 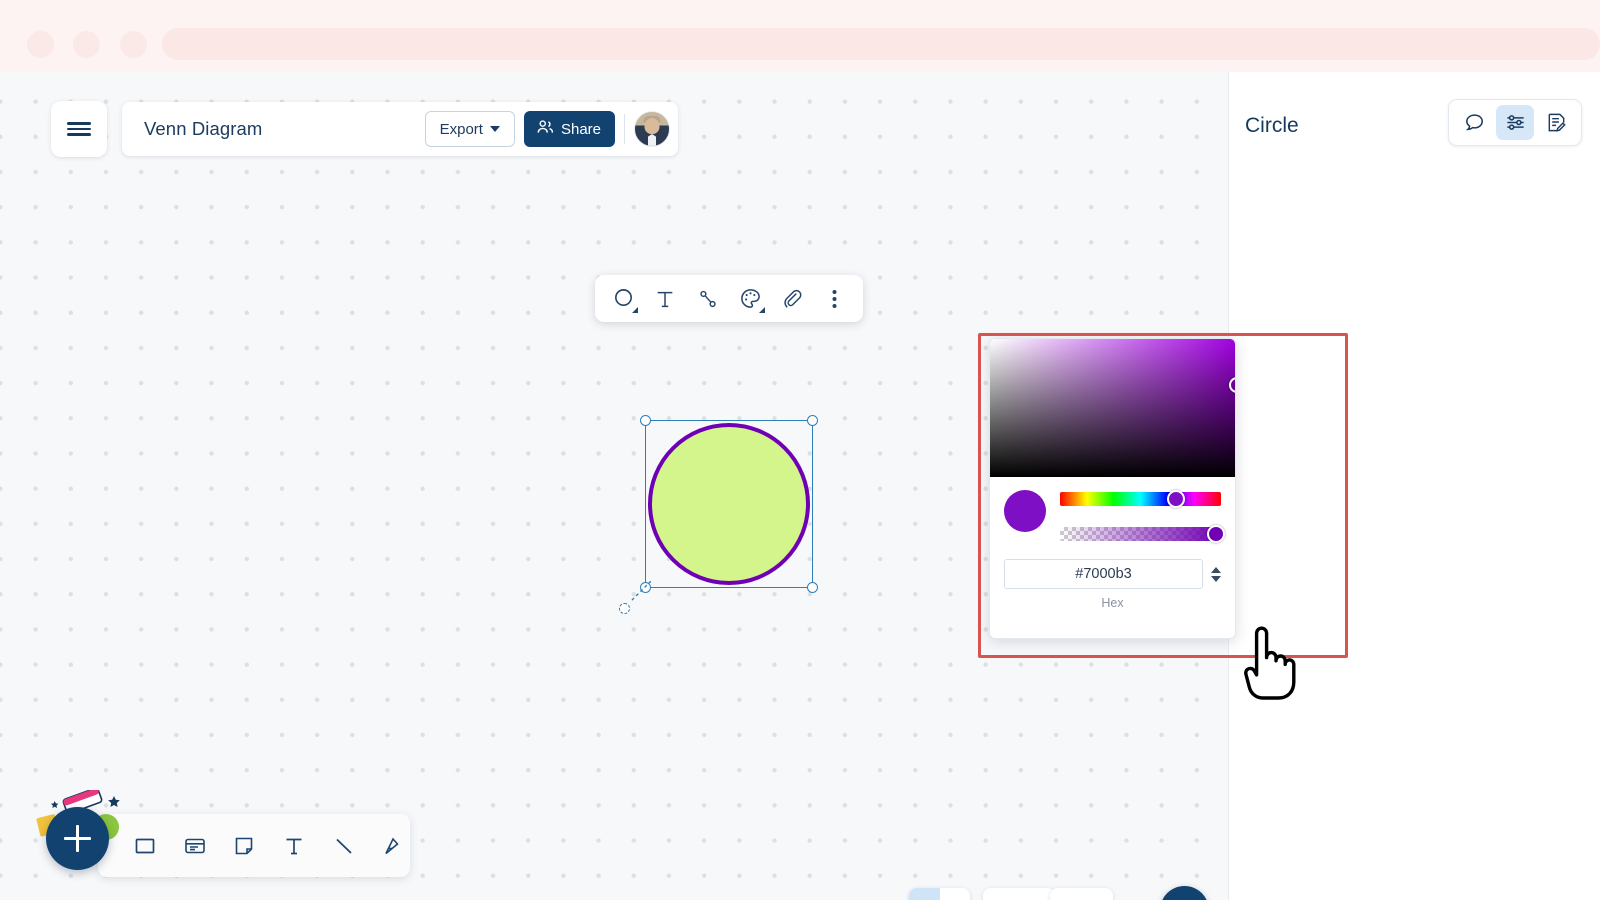 I want to click on pointer-mode-group, so click(x=939, y=894).